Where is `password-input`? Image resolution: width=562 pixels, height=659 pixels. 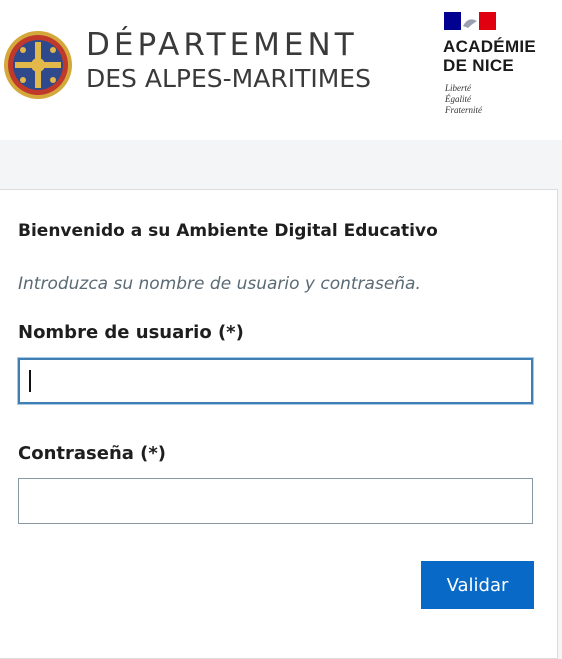 password-input is located at coordinates (275, 501).